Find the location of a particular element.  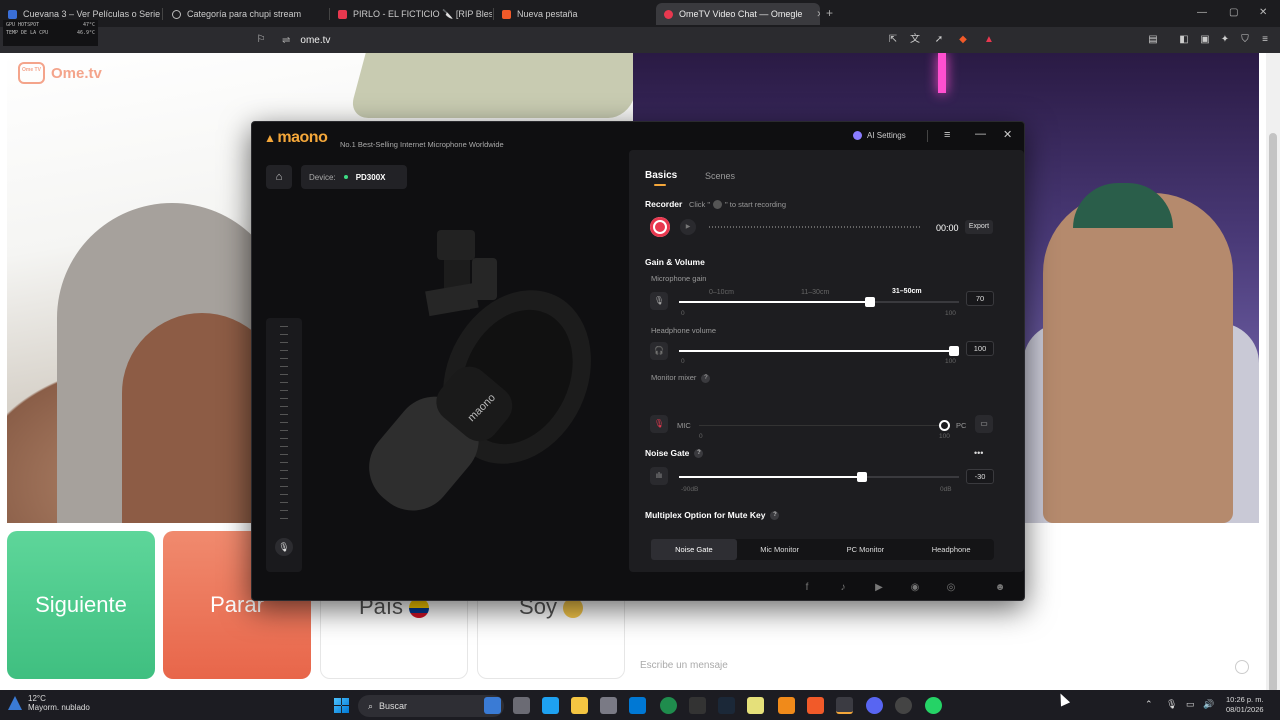

mail-icon is located at coordinates (637, 705).